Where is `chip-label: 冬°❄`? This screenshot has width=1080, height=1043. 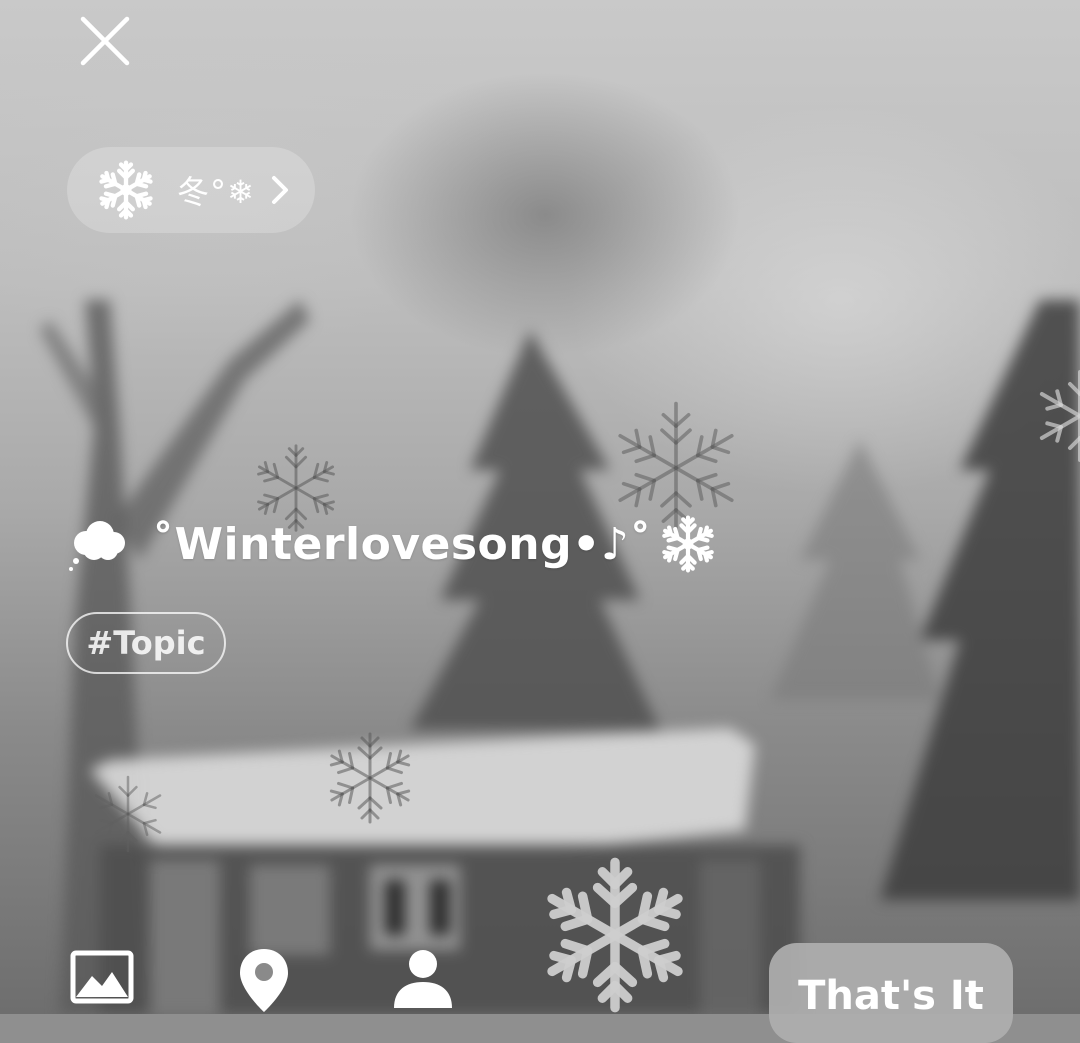 chip-label: 冬°❄ is located at coordinates (216, 192).